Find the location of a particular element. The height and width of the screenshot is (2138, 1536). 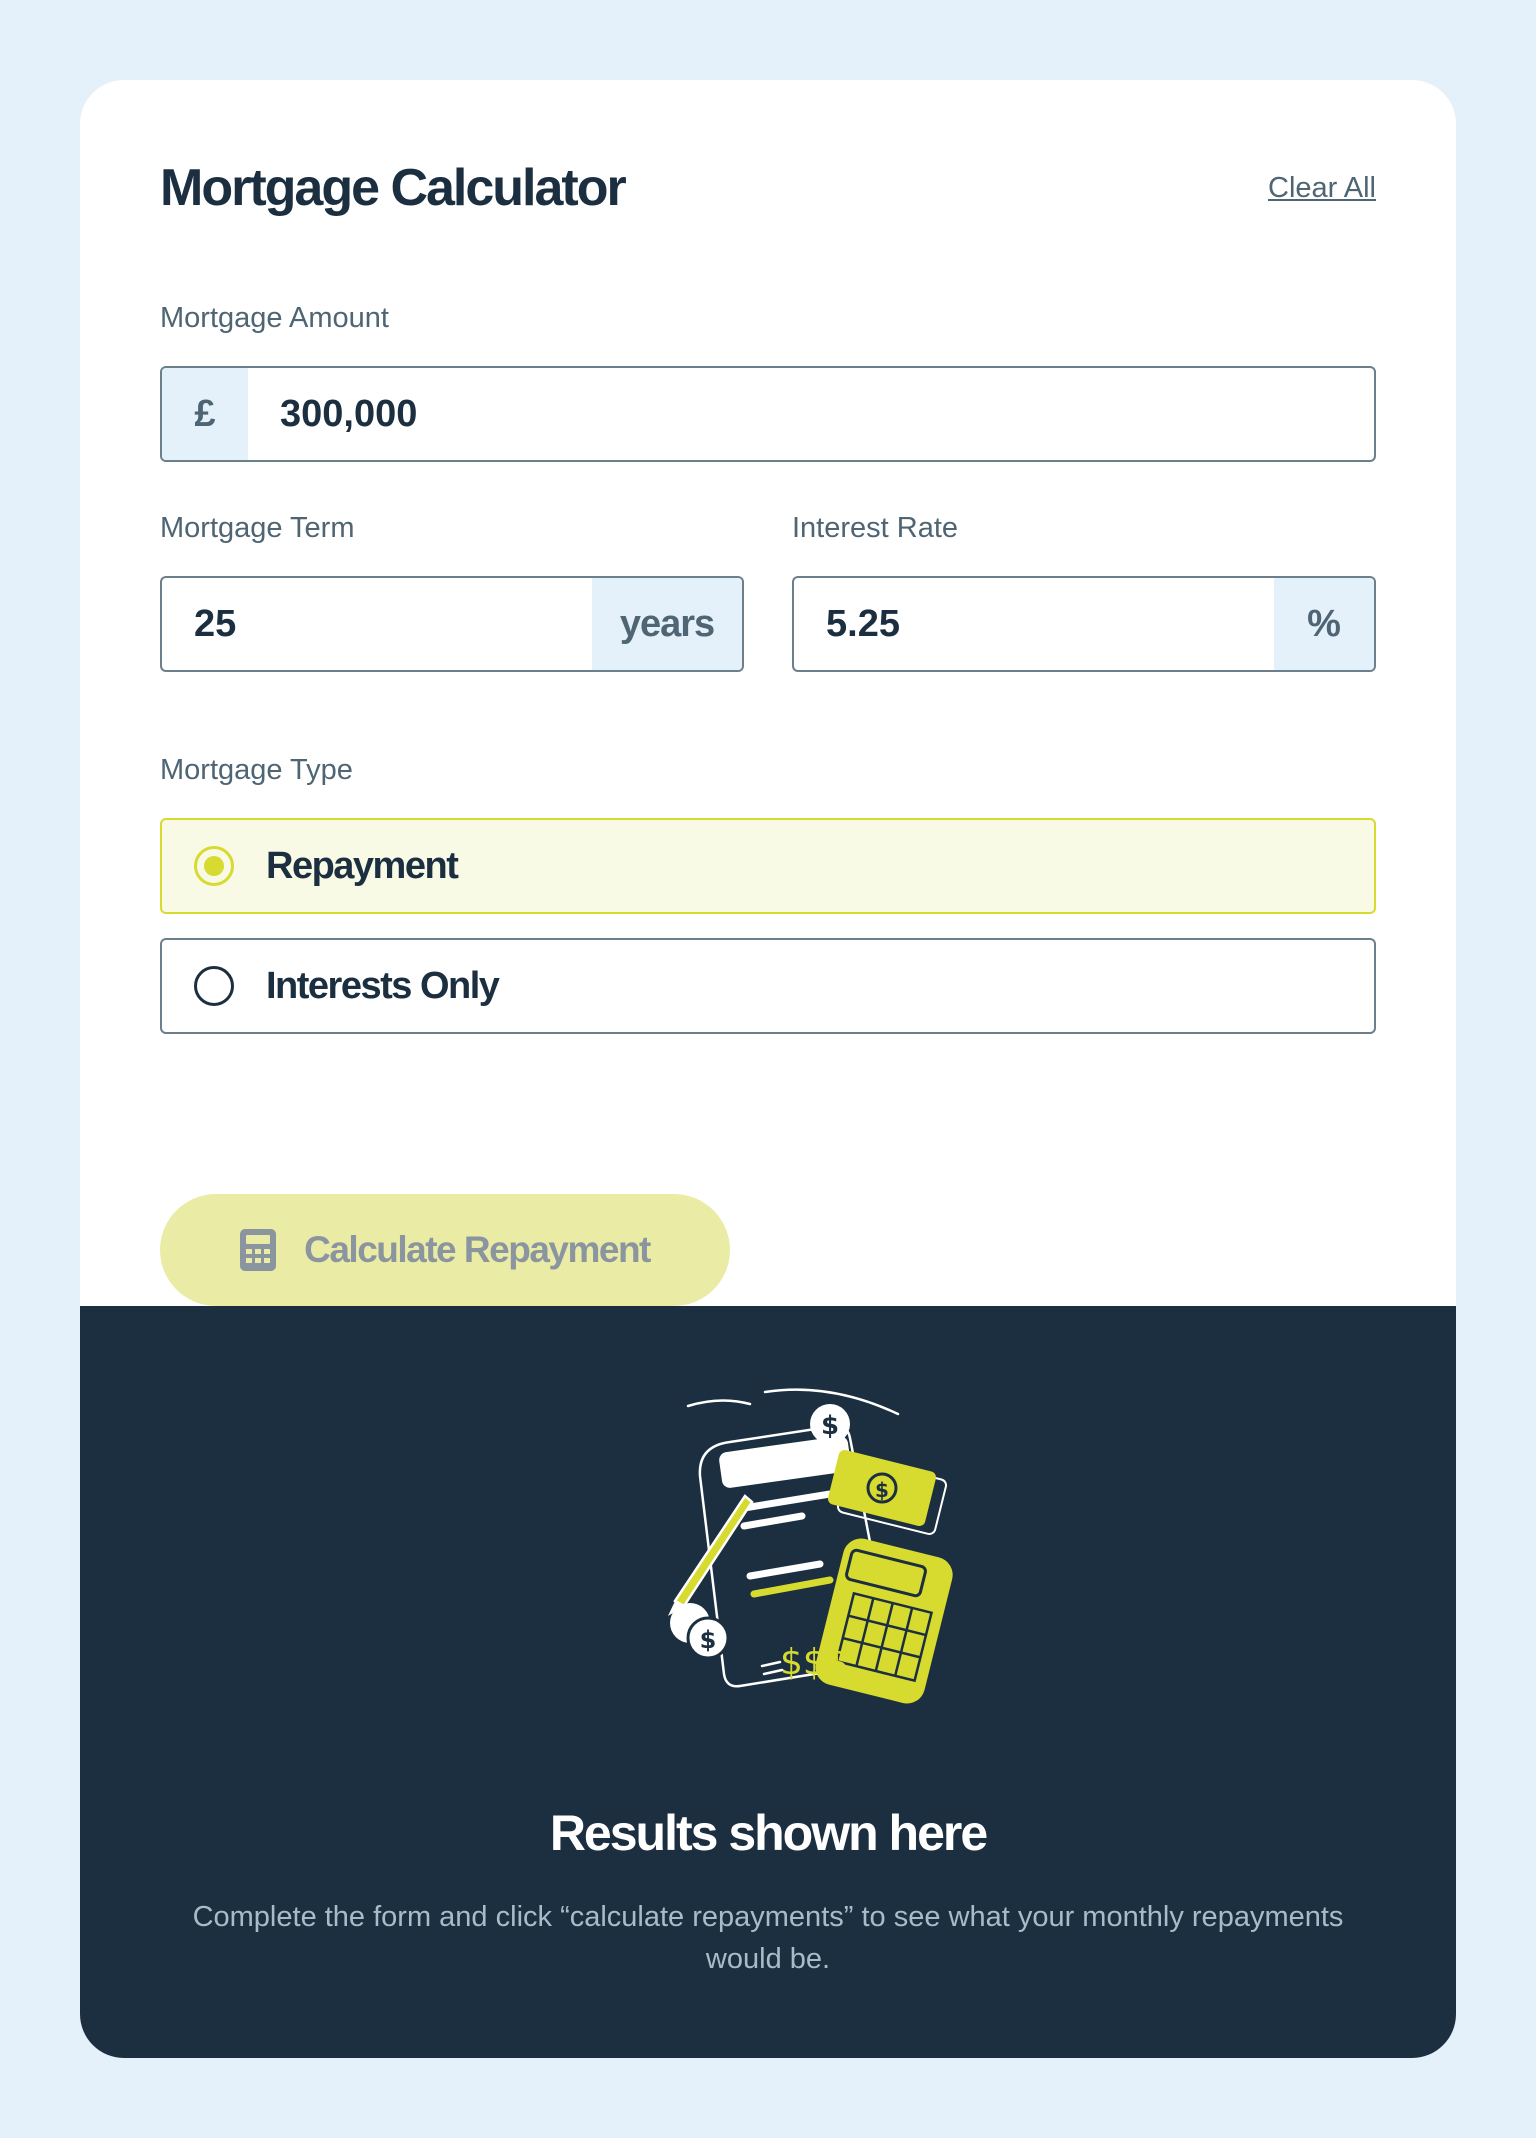

rate-suffix: % is located at coordinates (1324, 624).